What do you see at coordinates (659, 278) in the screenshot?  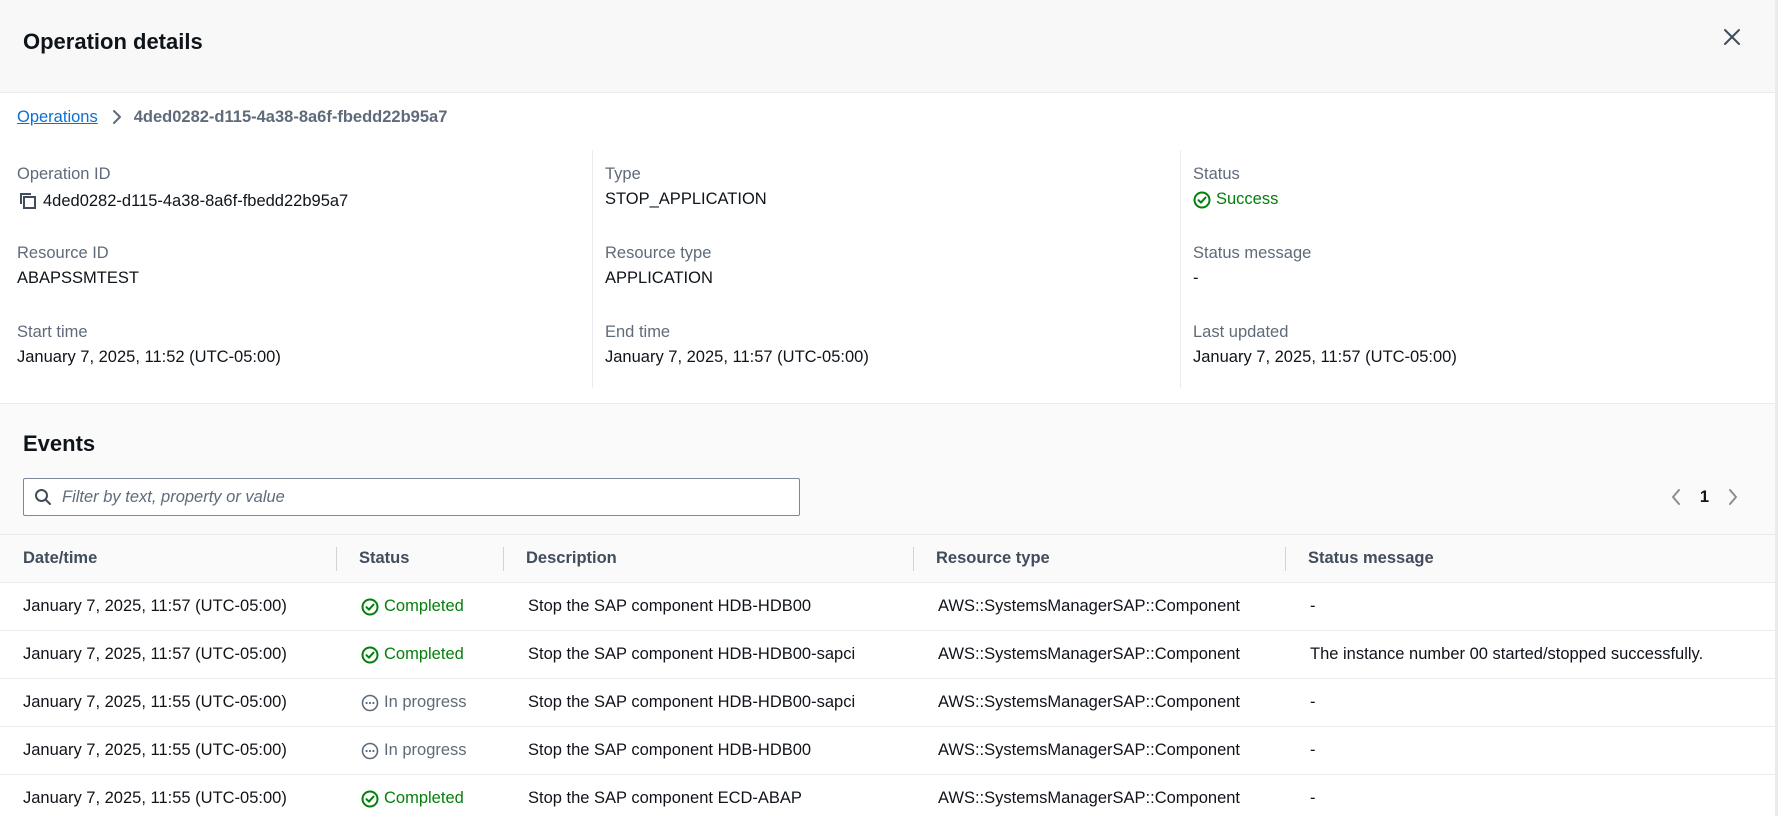 I see `resource-type-value: APPLICATION` at bounding box center [659, 278].